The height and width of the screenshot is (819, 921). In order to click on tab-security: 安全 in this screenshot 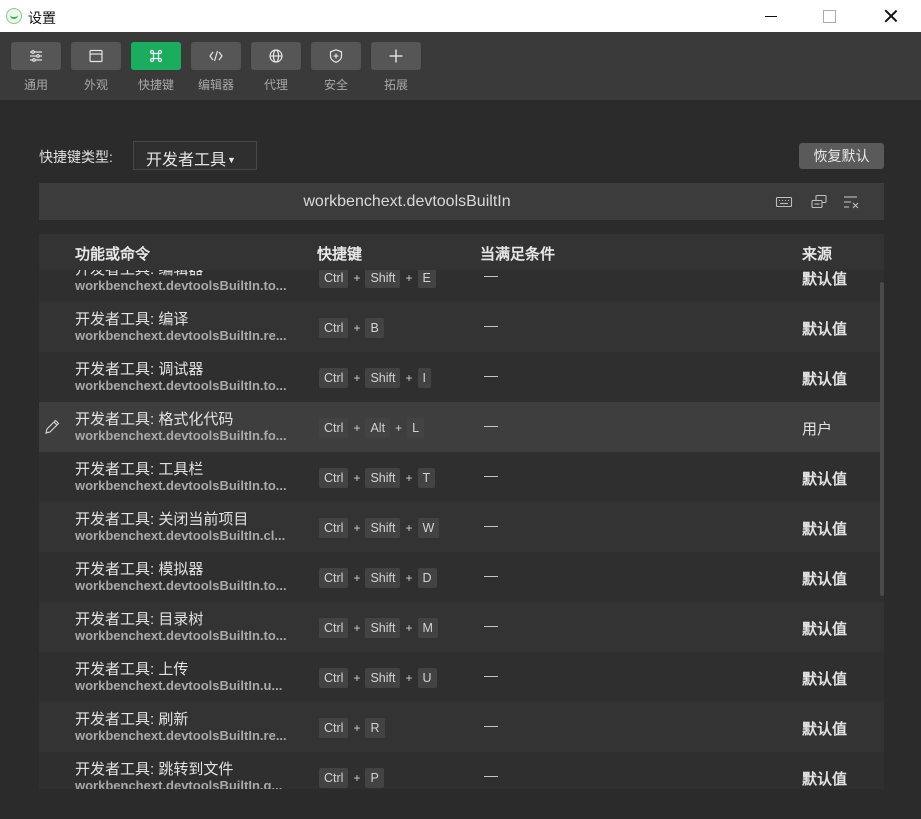, I will do `click(336, 67)`.